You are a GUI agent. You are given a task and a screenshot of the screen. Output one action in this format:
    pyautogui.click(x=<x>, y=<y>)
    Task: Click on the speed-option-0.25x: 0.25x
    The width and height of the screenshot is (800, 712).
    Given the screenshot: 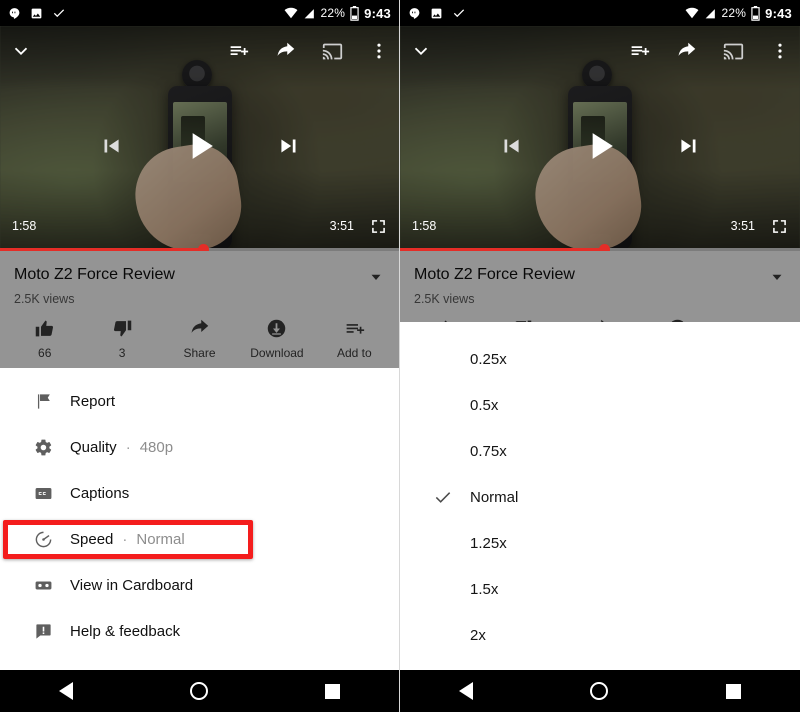 What is the action you would take?
    pyautogui.click(x=600, y=359)
    